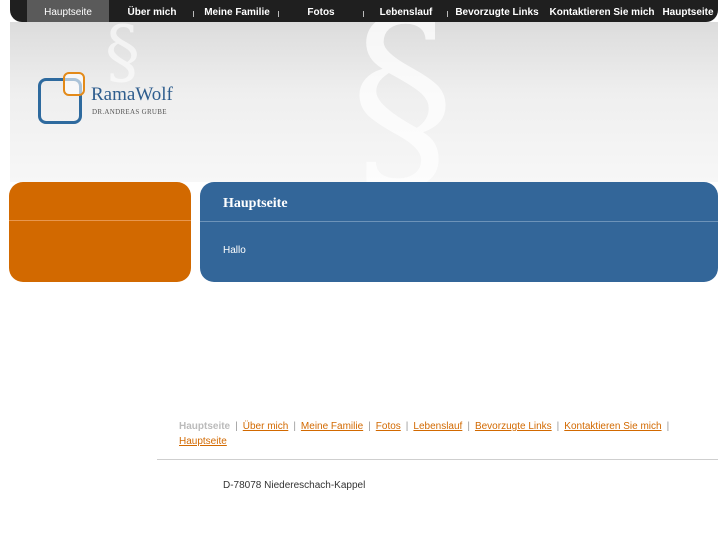  I want to click on content-panel: Hauptseite Hallo, so click(459, 232).